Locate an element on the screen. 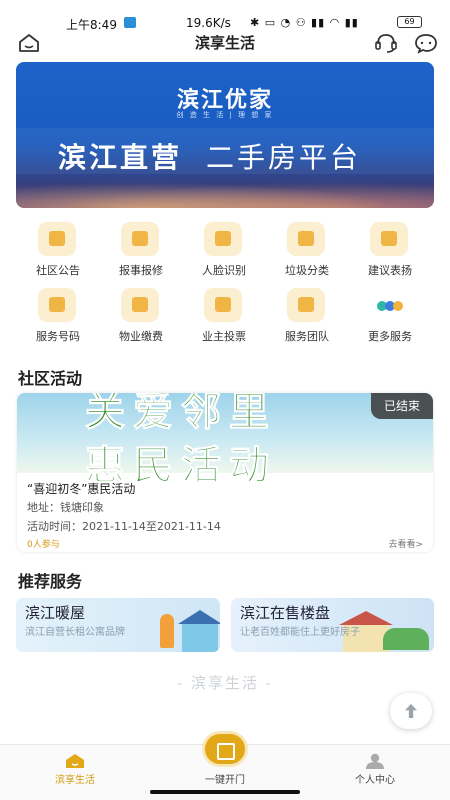 The width and height of the screenshot is (450, 800). garbage-truck-icon is located at coordinates (306, 239).